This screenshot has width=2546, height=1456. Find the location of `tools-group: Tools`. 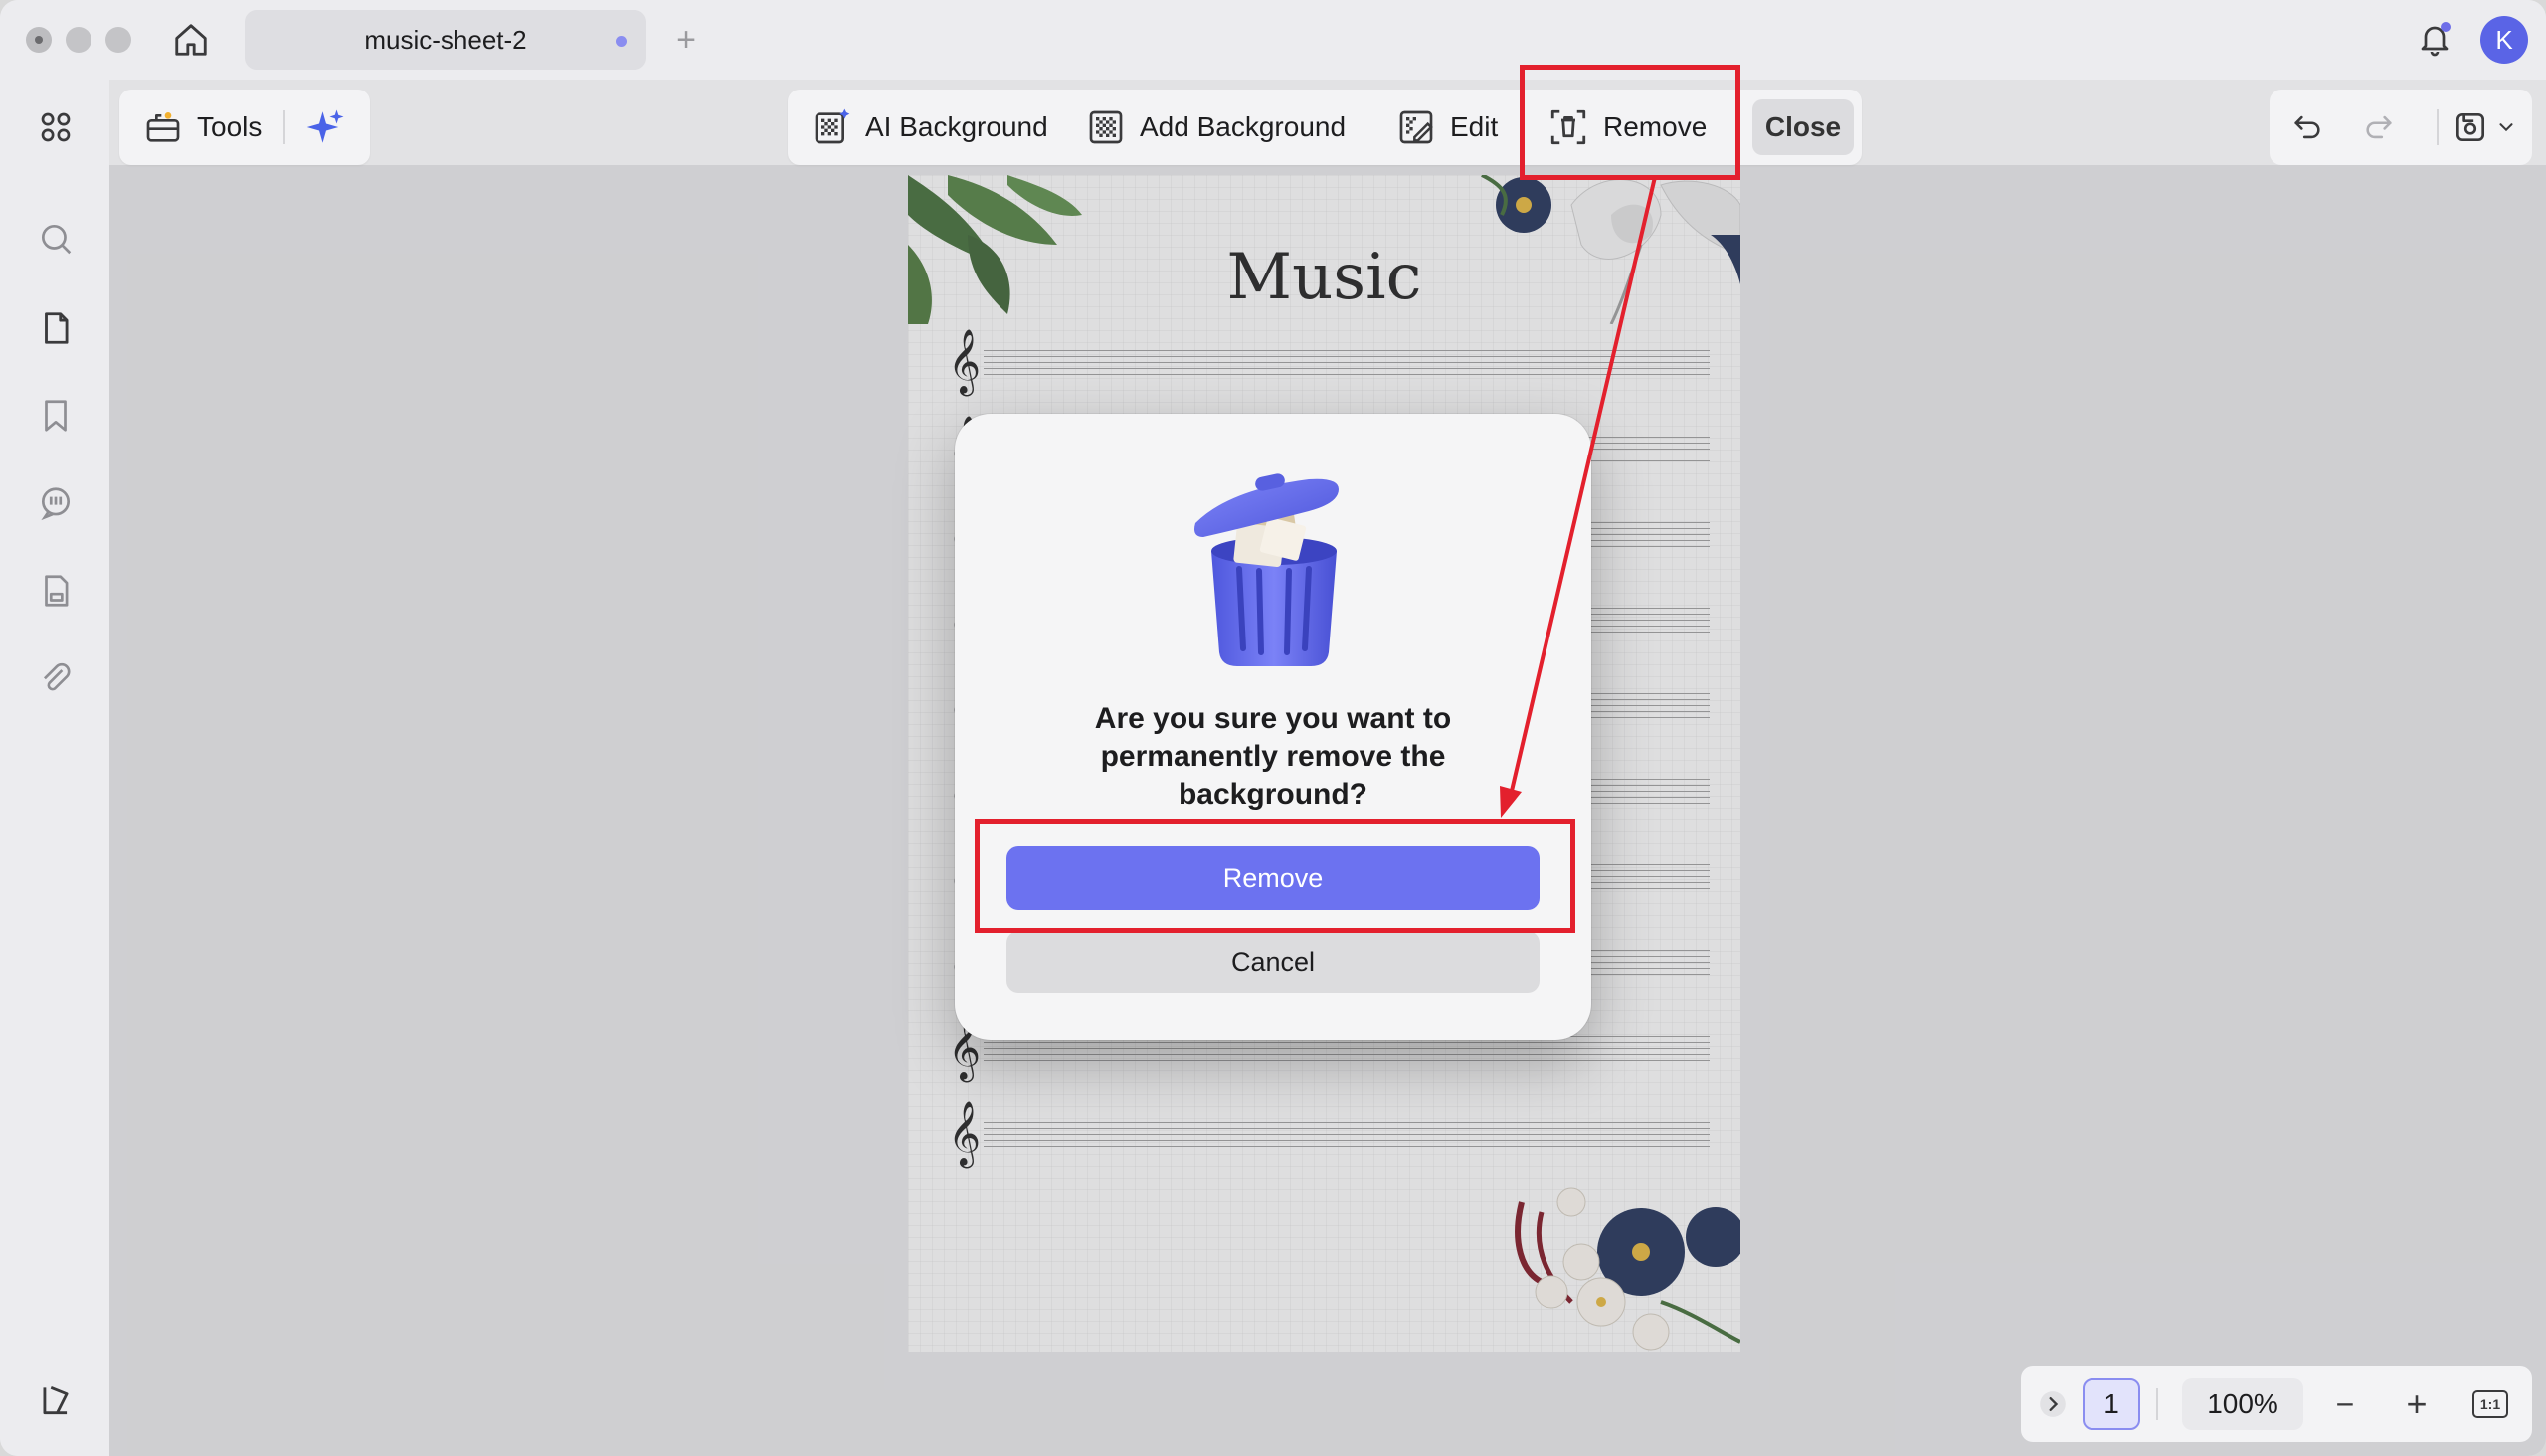

tools-group: Tools is located at coordinates (244, 128).